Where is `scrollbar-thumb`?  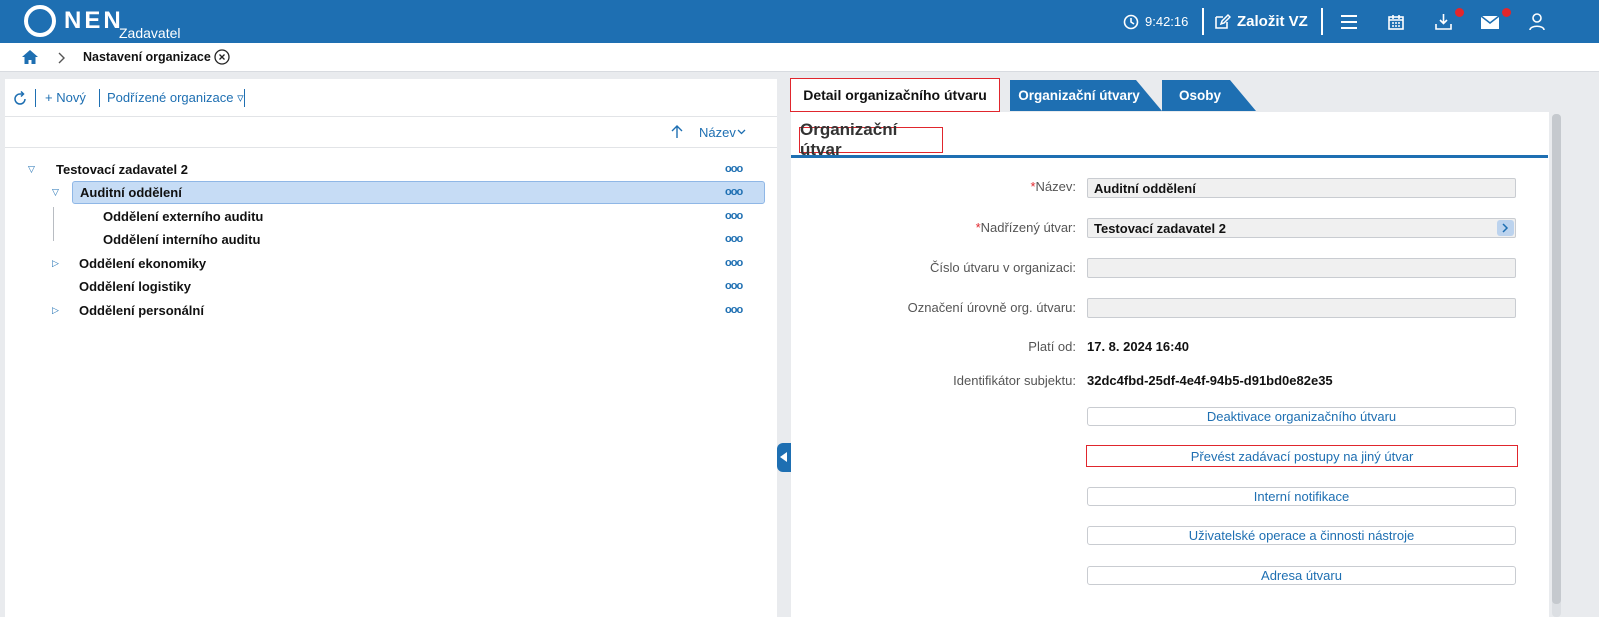 scrollbar-thumb is located at coordinates (1556, 359).